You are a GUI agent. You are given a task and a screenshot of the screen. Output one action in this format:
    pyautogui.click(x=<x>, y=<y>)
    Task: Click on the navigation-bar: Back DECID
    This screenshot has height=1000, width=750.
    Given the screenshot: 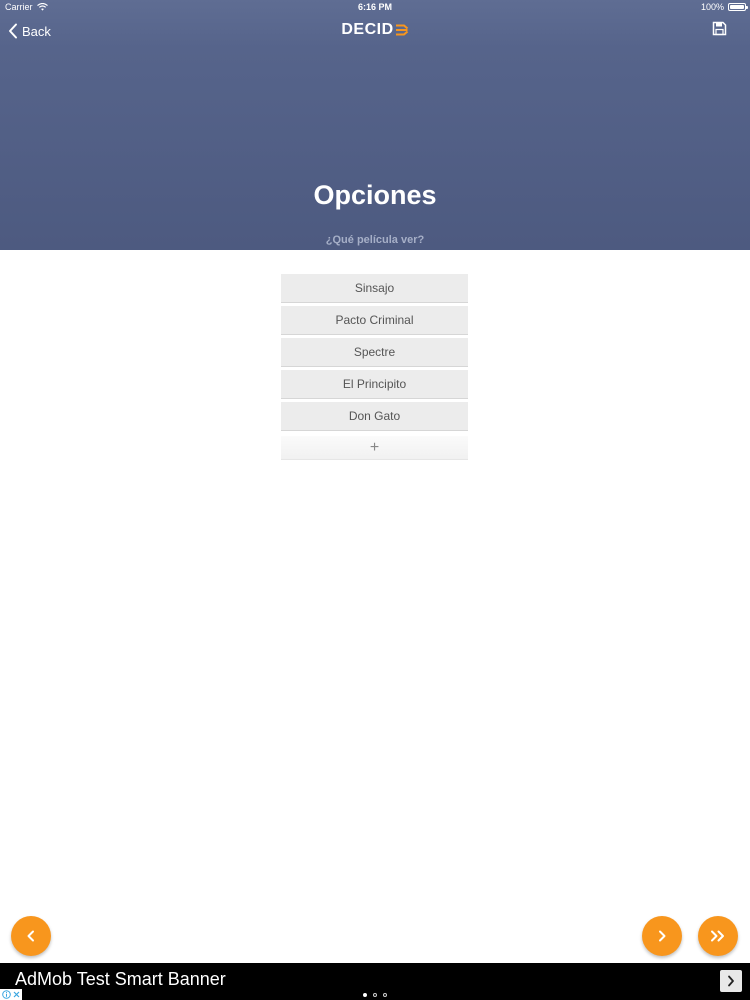 What is the action you would take?
    pyautogui.click(x=375, y=32)
    